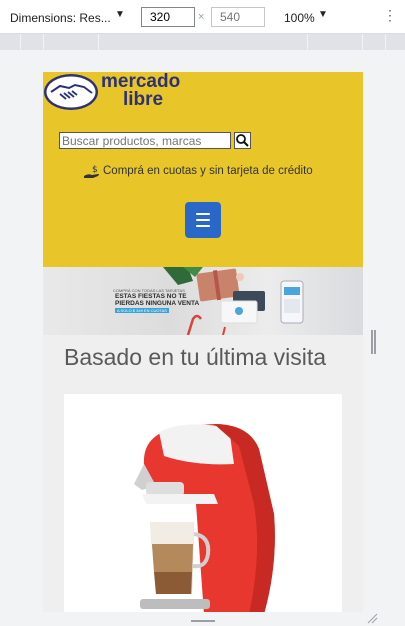 This screenshot has height=626, width=405. I want to click on corner-resize-icon, so click(372, 618).